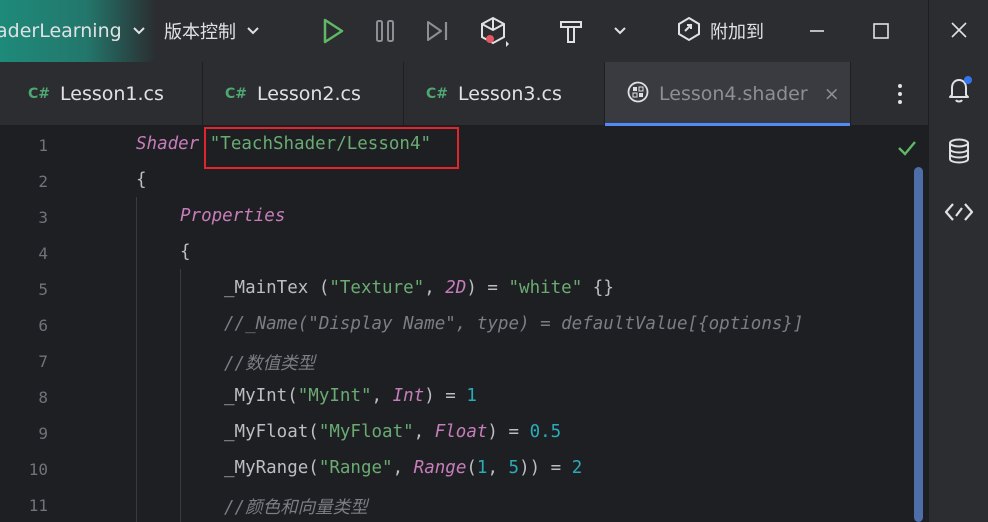 This screenshot has height=522, width=988. I want to click on tab-label: Lesson1.cs, so click(112, 94).